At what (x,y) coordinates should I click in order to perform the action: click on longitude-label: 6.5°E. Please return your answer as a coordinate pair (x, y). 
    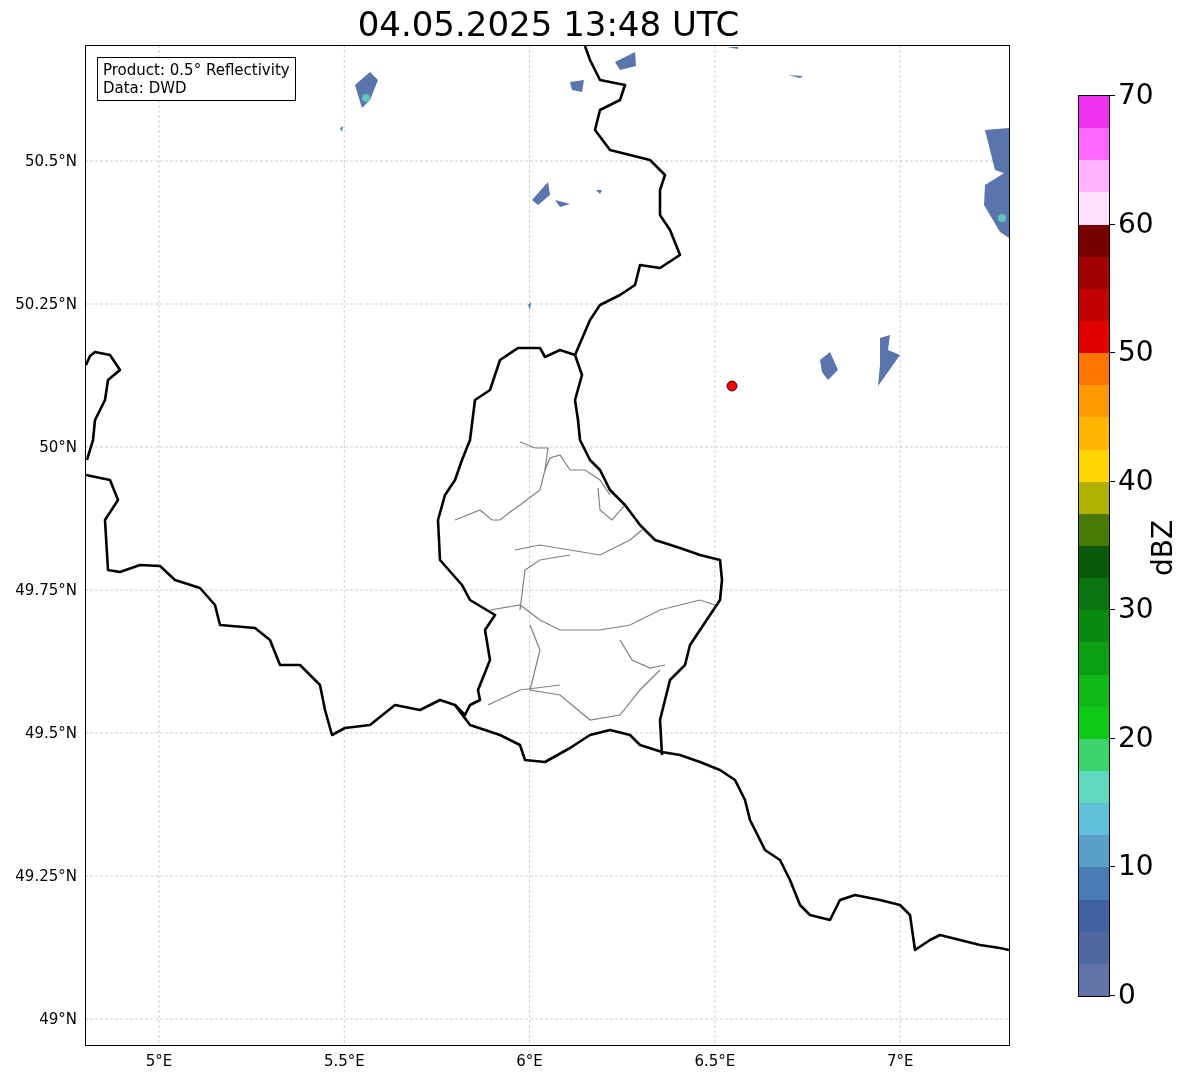
    Looking at the image, I should click on (715, 1061).